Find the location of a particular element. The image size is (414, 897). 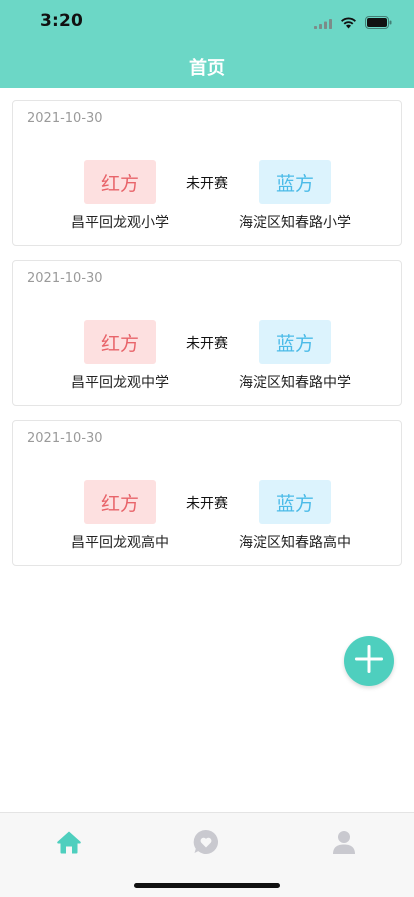

blue-team-school: 海淀区知春路中学 is located at coordinates (295, 383).